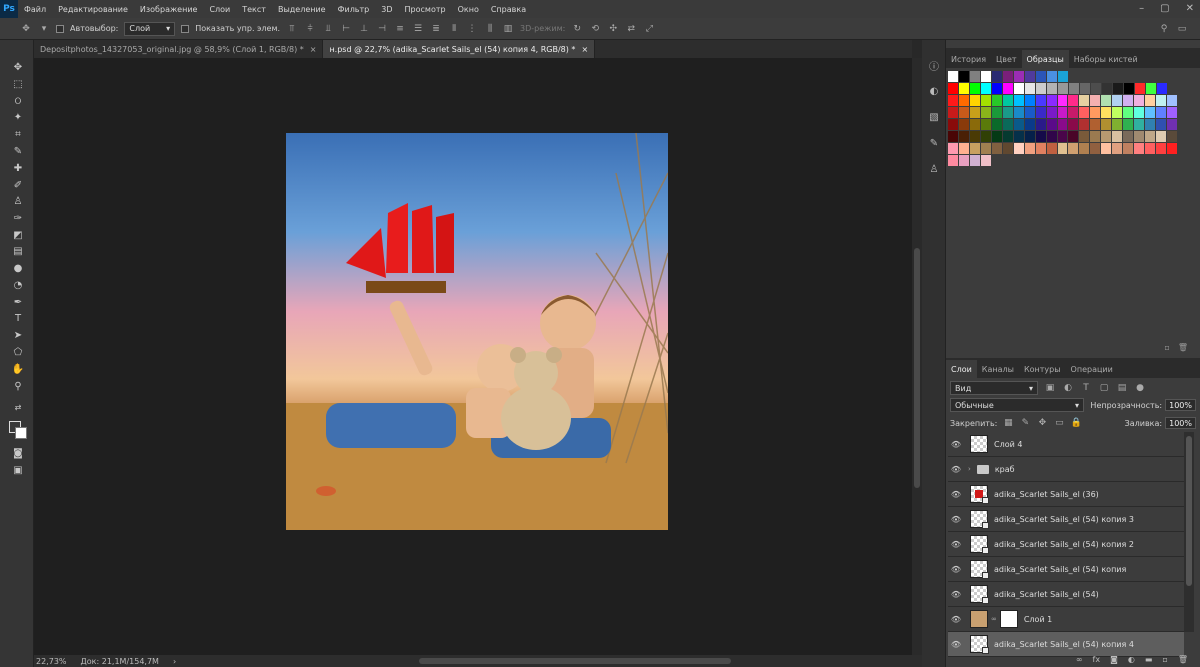 This screenshot has height=667, width=1200. I want to click on layer-group-row: 👁 › краб, so click(1066, 469).